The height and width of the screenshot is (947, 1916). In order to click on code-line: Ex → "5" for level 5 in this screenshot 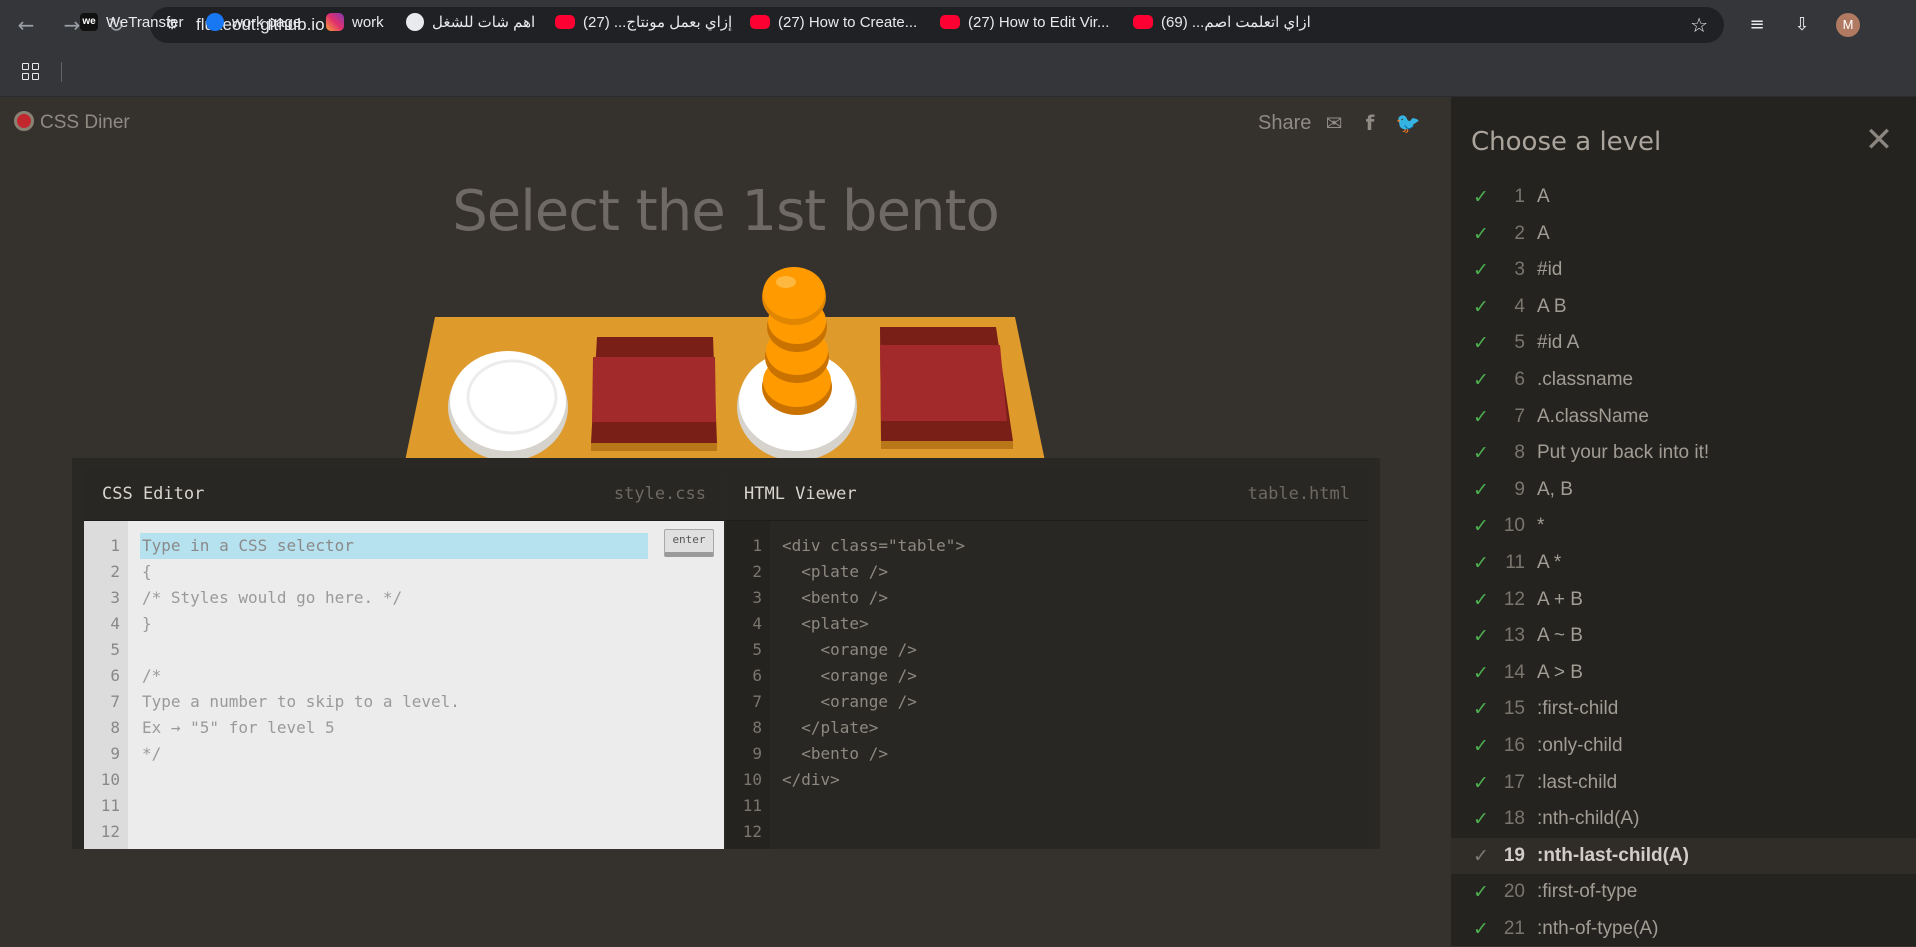, I will do `click(238, 727)`.